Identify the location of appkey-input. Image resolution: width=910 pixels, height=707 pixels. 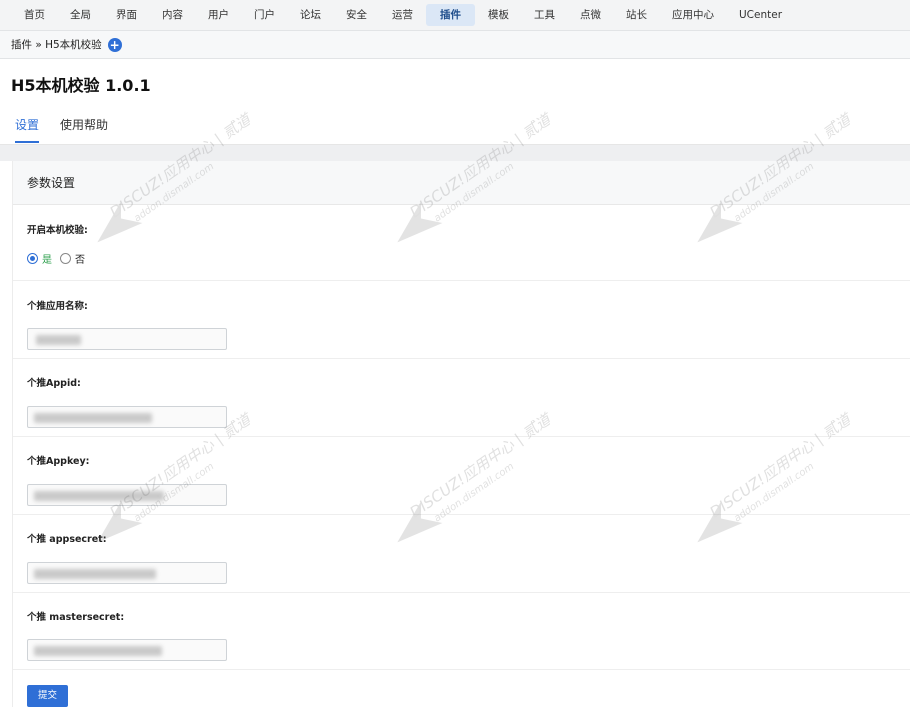
(127, 495).